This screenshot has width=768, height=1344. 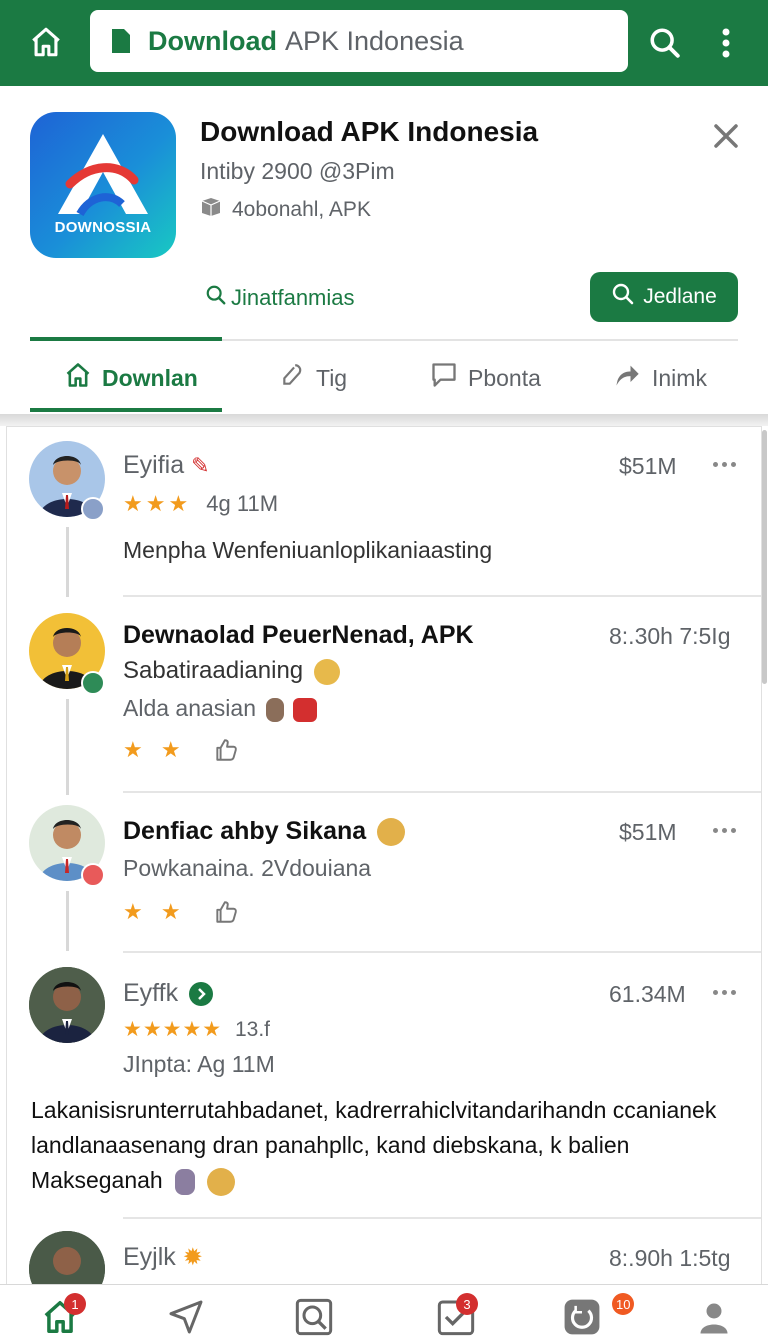 I want to click on url-bar: Download APK Indonesia, so click(x=359, y=41).